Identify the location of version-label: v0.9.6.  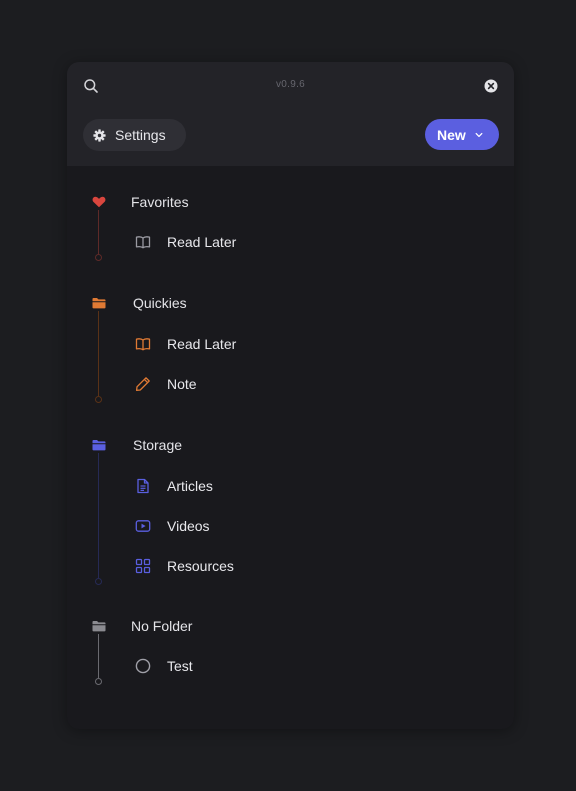
(290, 84).